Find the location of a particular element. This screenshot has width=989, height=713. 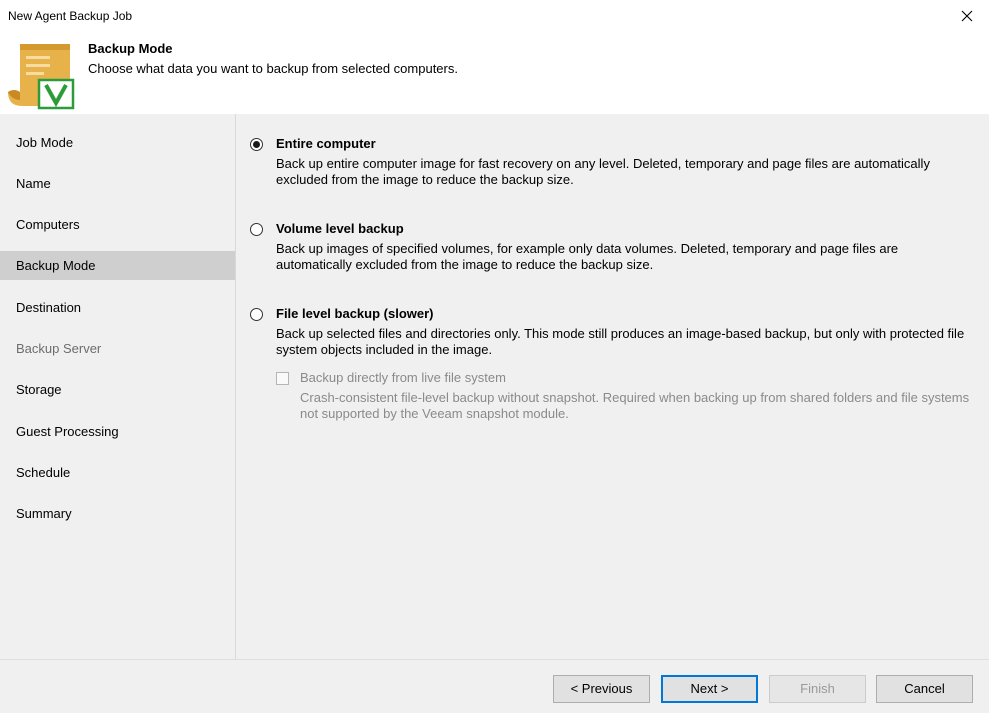

close-button is located at coordinates (967, 16).